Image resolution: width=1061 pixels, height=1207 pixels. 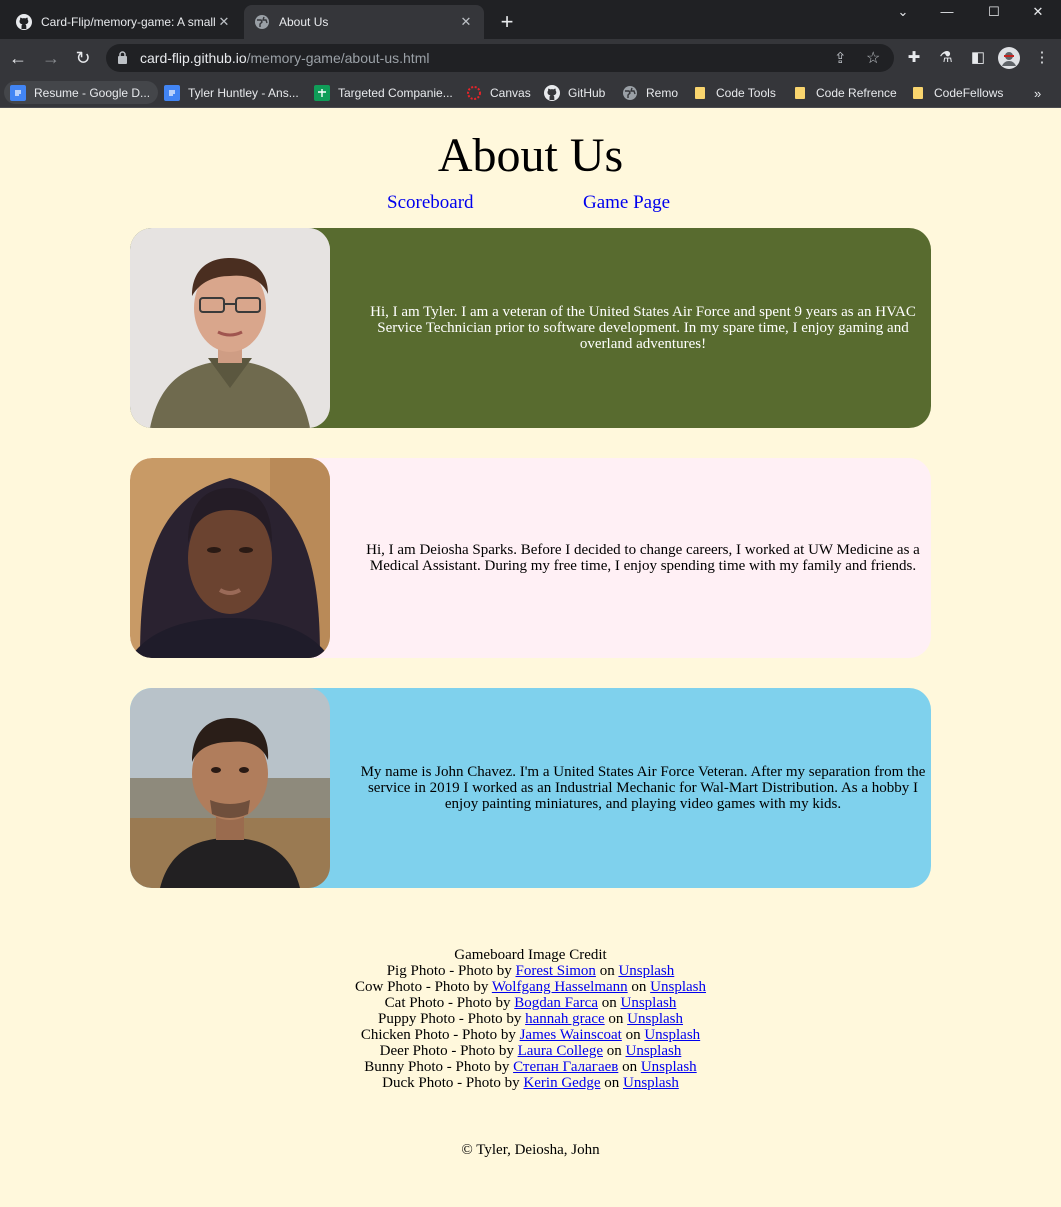 I want to click on google-sheets-icon, so click(x=322, y=92).